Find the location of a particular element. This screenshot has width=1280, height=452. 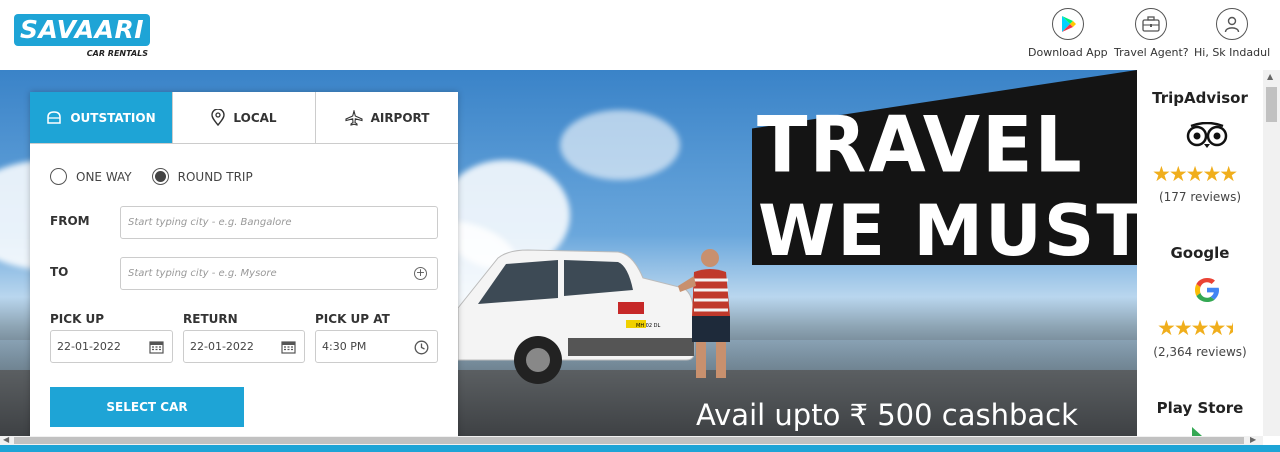

google-stars: ★★★★★ is located at coordinates (1195, 328).